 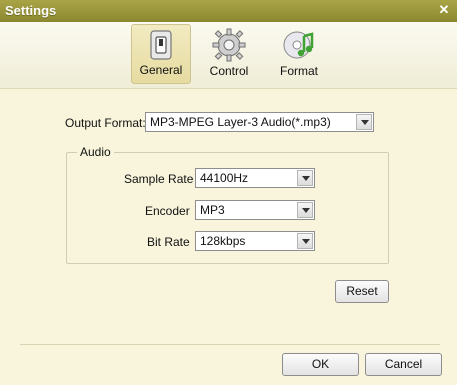 I want to click on divider, so click(x=230, y=344).